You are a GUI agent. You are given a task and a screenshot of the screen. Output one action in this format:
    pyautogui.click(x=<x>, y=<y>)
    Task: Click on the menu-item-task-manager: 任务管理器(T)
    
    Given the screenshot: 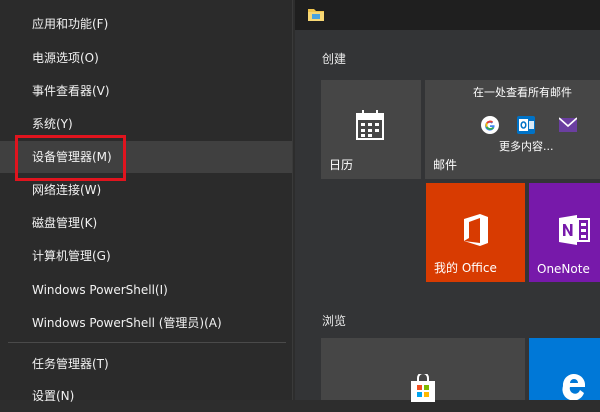 What is the action you would take?
    pyautogui.click(x=146, y=364)
    